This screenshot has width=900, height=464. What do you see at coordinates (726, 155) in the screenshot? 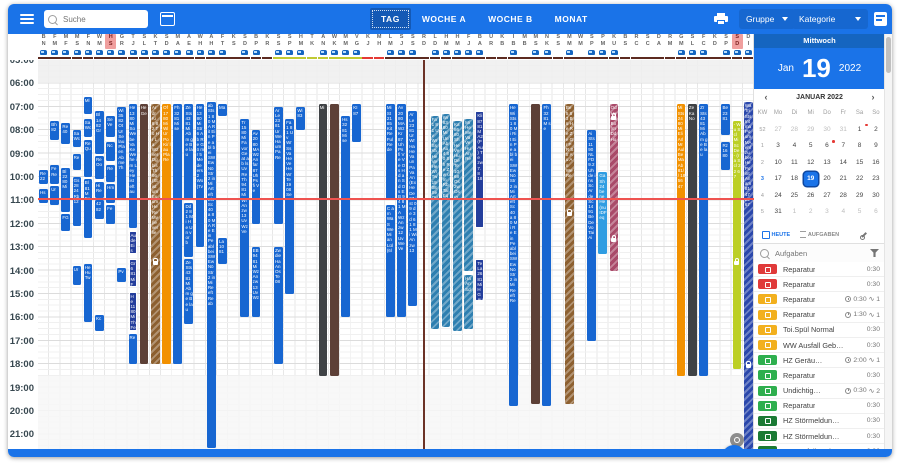
I see `schedule-event: Rz 16 80` at bounding box center [726, 155].